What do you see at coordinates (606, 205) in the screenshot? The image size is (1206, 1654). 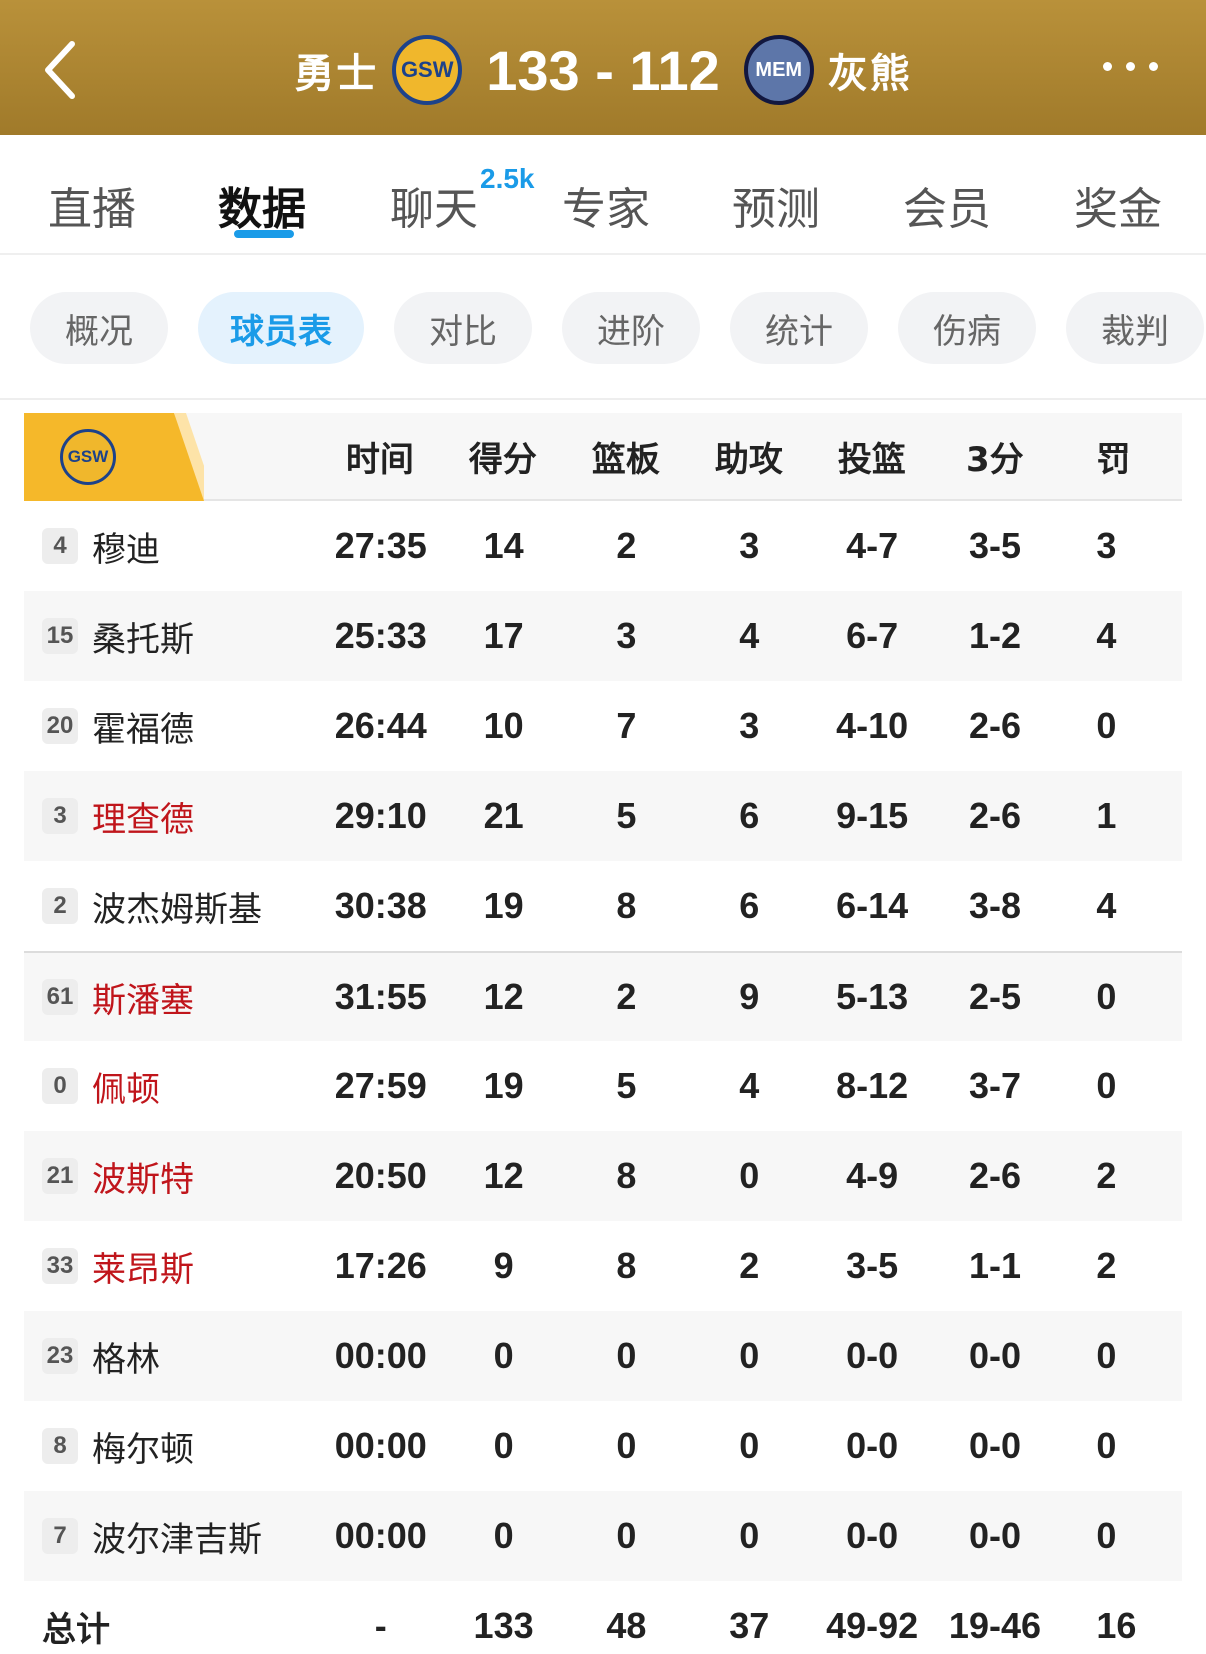 I see `tab-experts: 专家` at bounding box center [606, 205].